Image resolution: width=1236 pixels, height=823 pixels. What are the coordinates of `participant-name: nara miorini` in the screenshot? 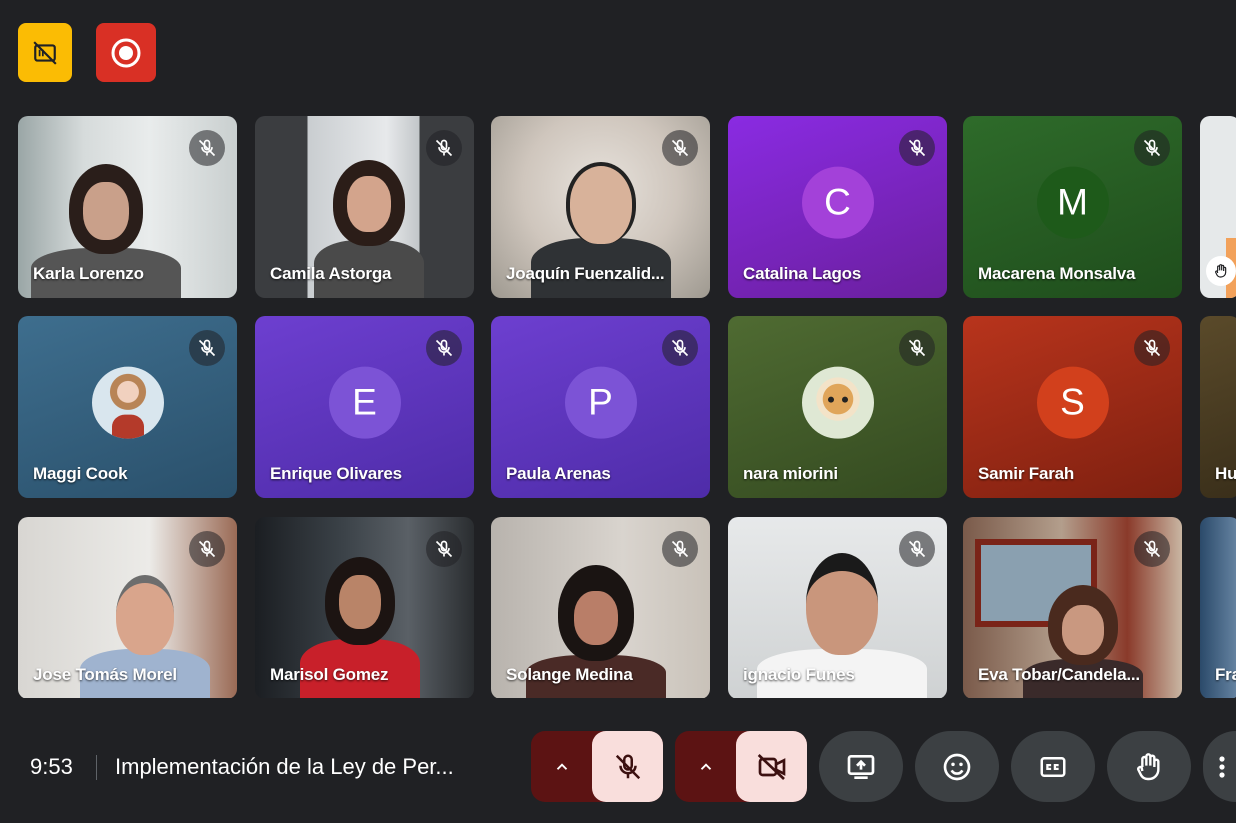 It's located at (790, 473).